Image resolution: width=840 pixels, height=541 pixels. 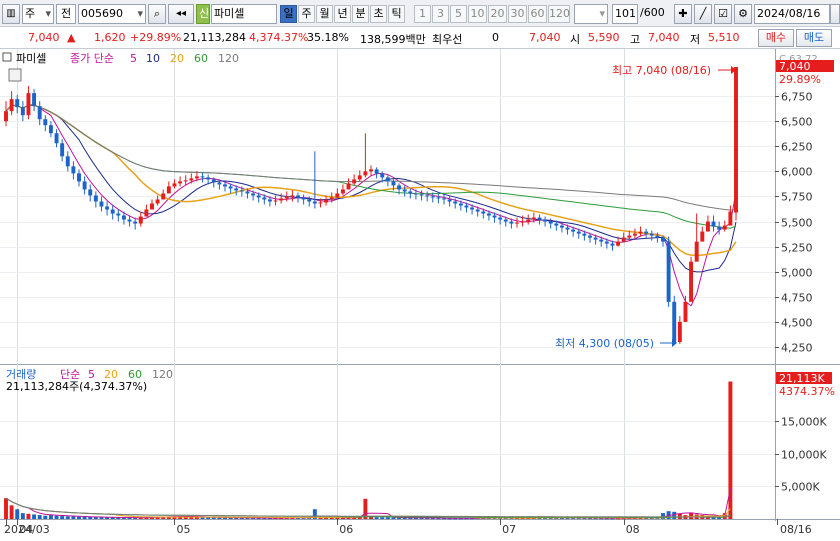 I want to click on ma-legend-20: 20, so click(x=177, y=58).